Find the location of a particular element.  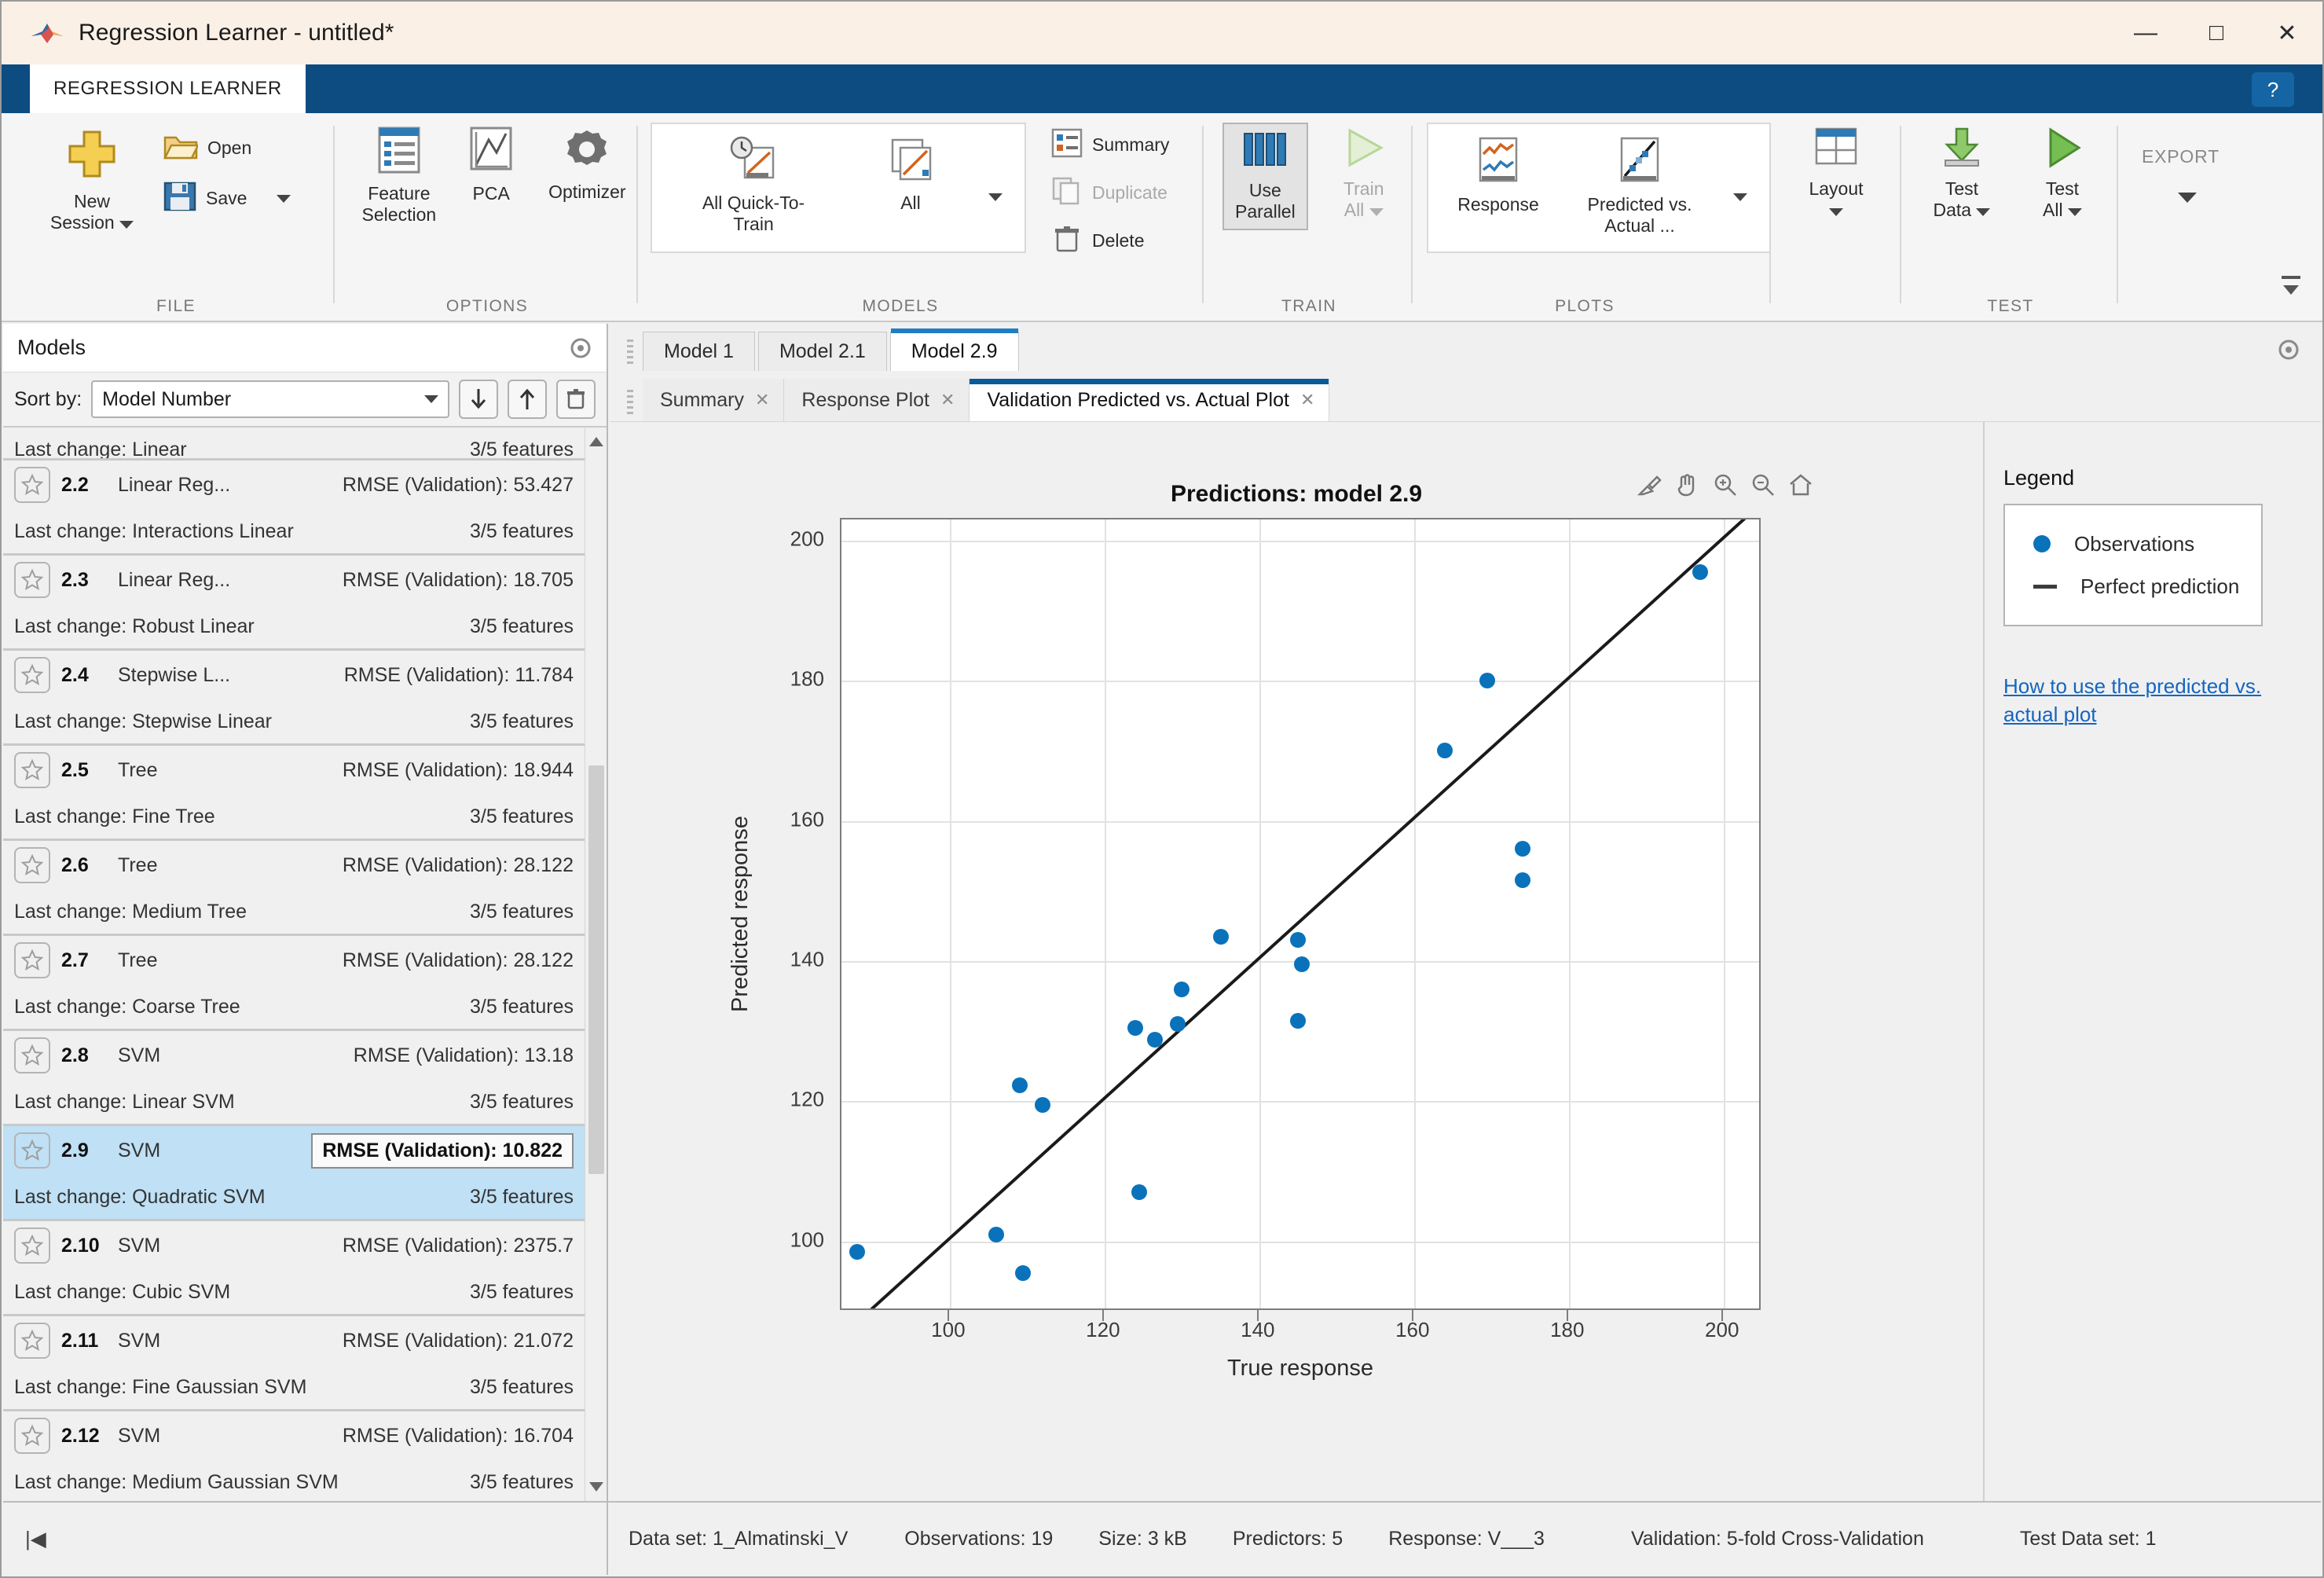

export-plot-icon is located at coordinates (1650, 484).